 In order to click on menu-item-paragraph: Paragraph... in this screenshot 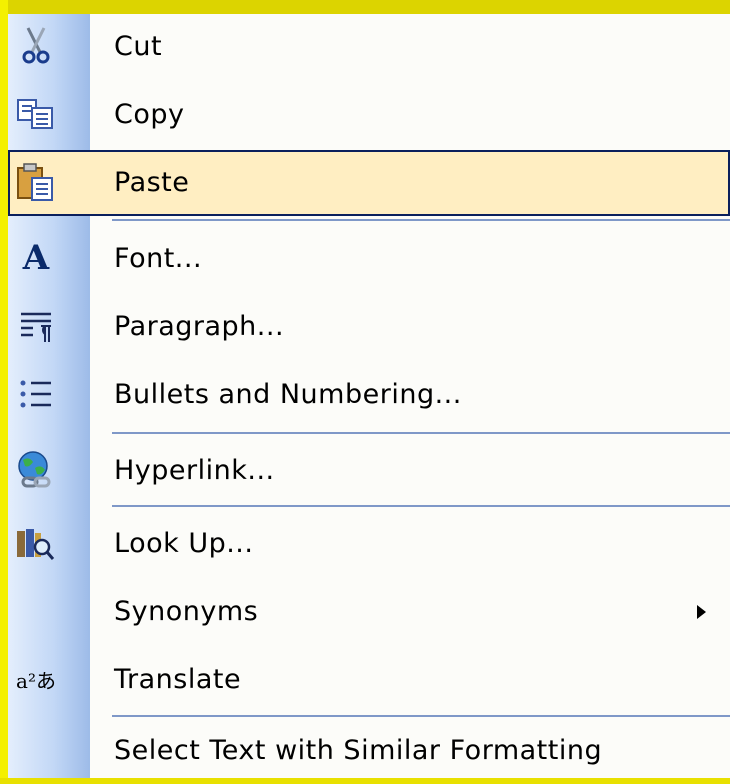, I will do `click(369, 327)`.